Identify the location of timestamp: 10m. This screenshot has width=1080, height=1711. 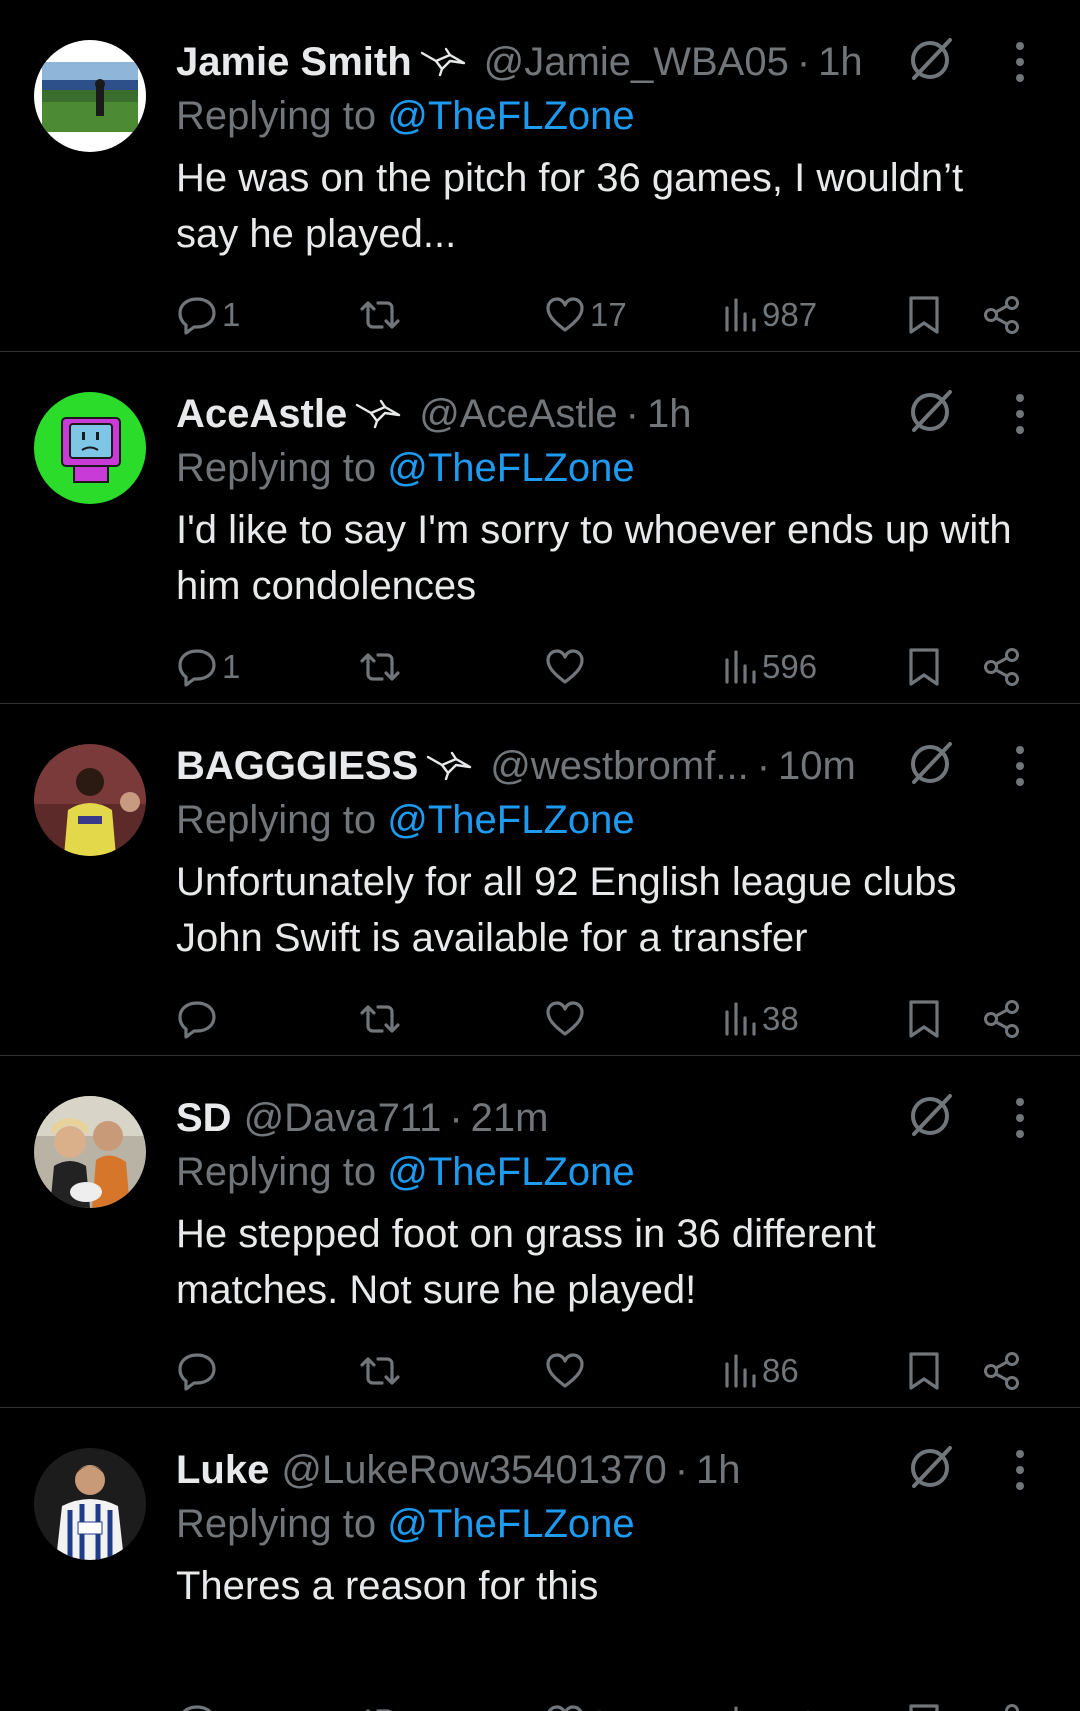
(817, 766).